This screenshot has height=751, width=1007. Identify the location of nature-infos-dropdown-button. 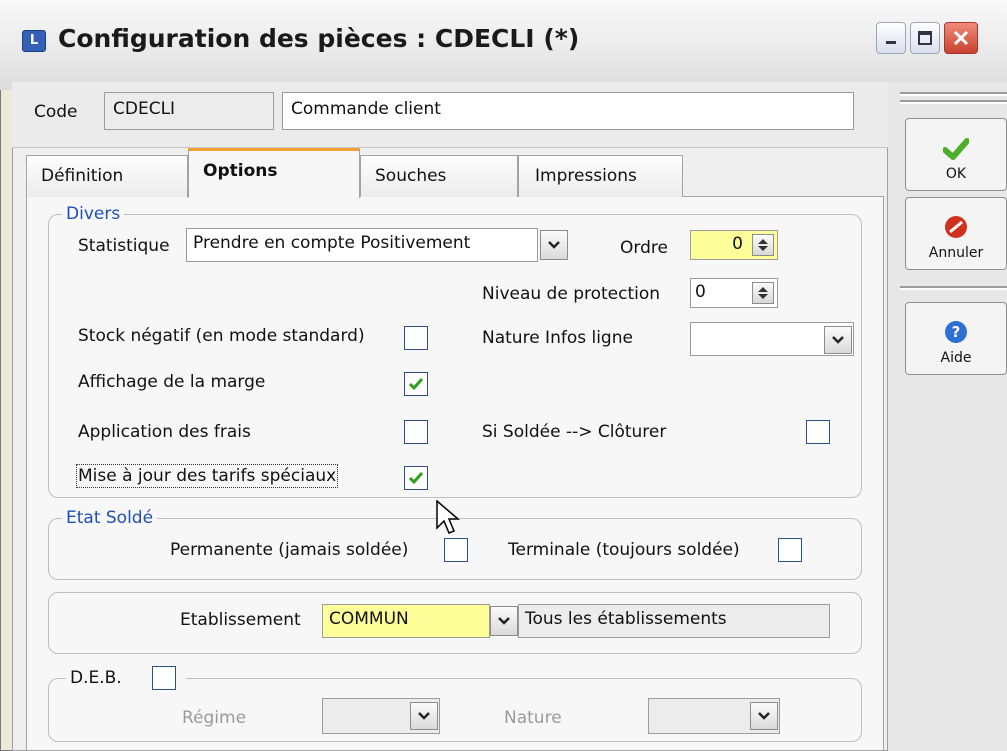
(838, 340).